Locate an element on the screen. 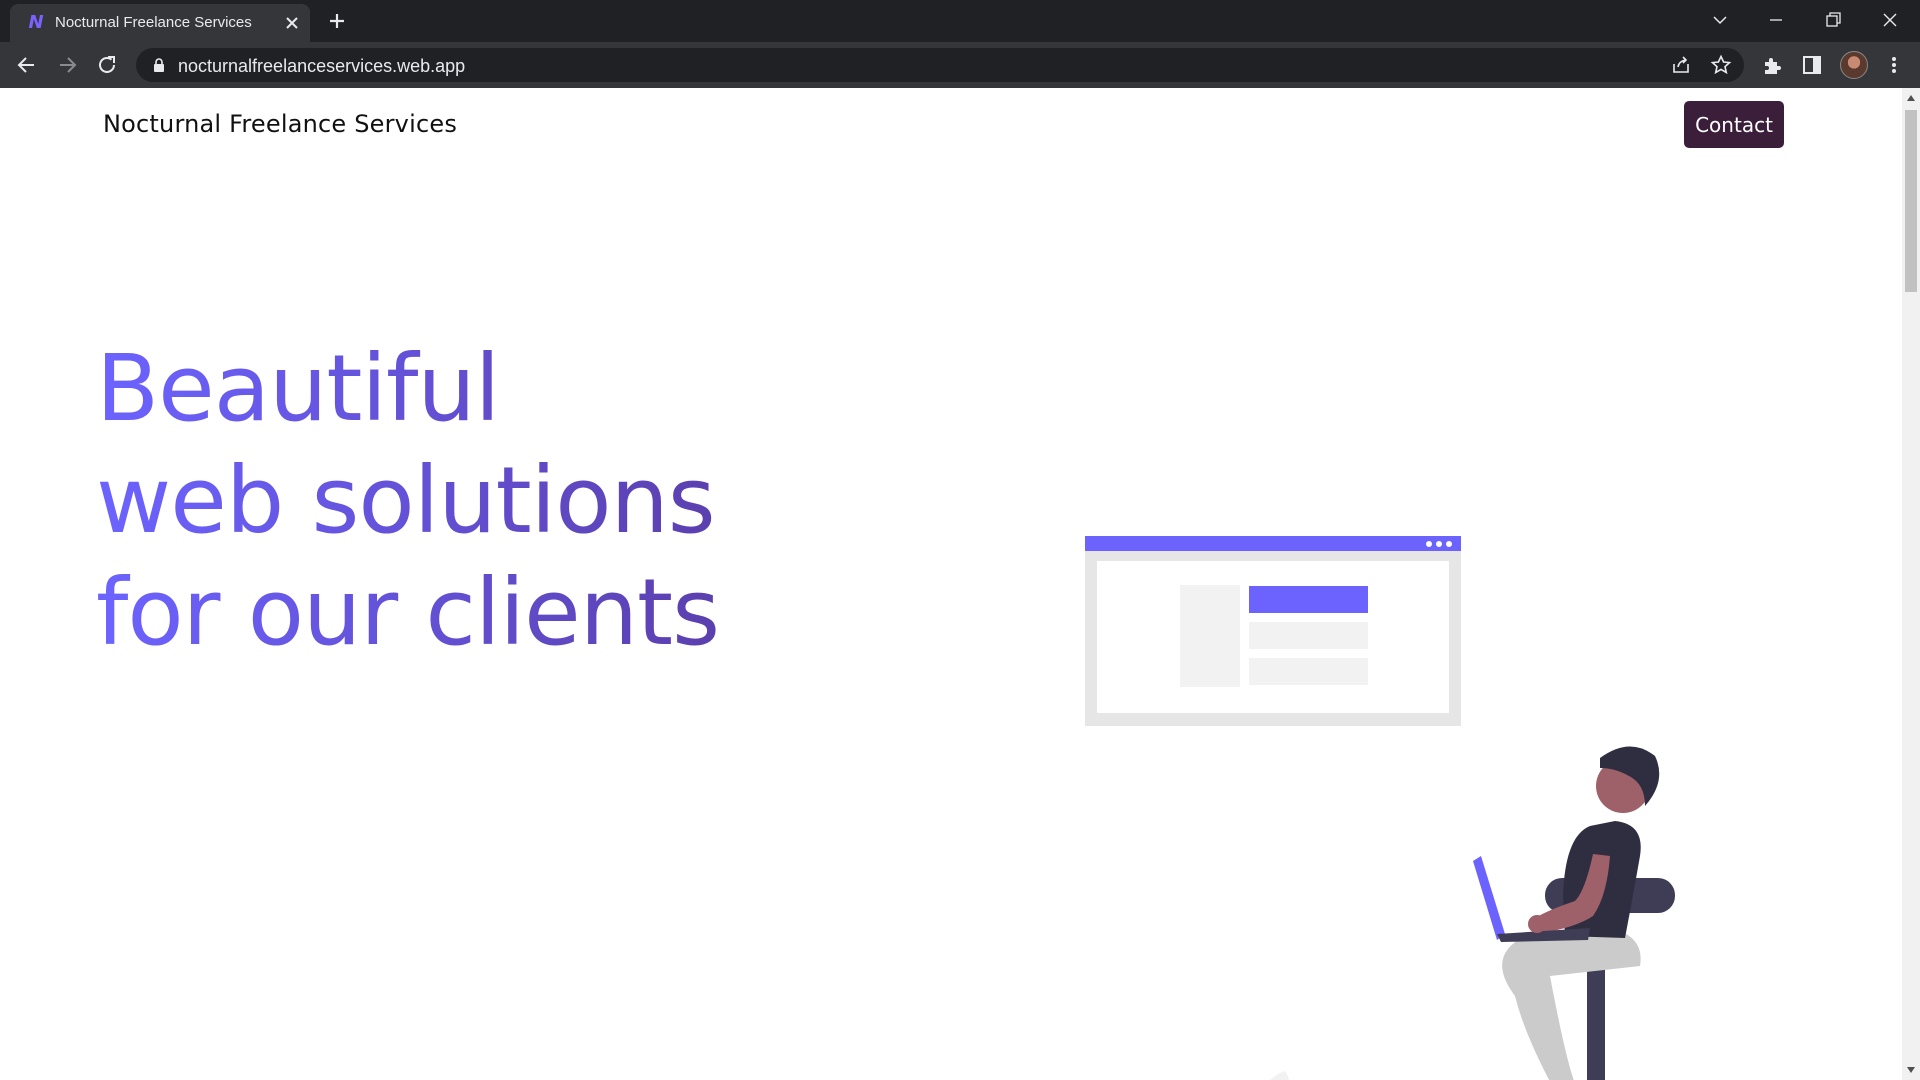 This screenshot has width=1920, height=1080. close-icon is located at coordinates (292, 23).